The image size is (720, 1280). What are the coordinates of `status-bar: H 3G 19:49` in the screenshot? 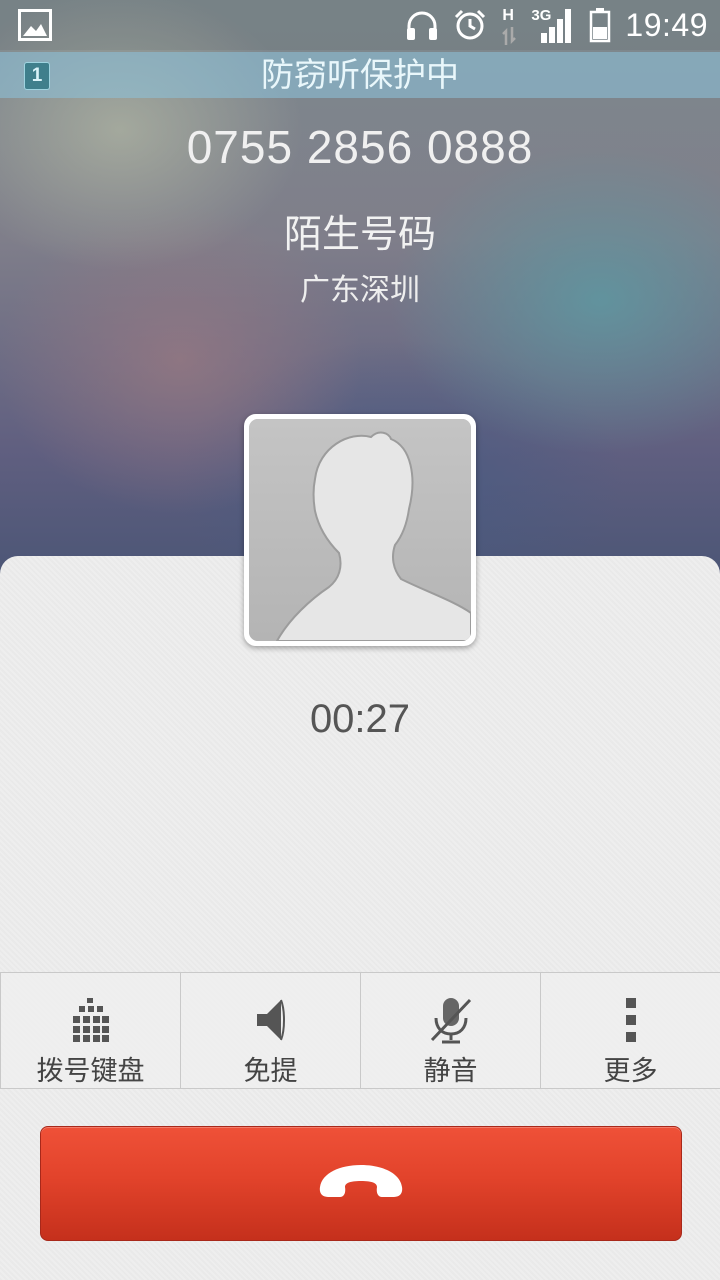 It's located at (360, 25).